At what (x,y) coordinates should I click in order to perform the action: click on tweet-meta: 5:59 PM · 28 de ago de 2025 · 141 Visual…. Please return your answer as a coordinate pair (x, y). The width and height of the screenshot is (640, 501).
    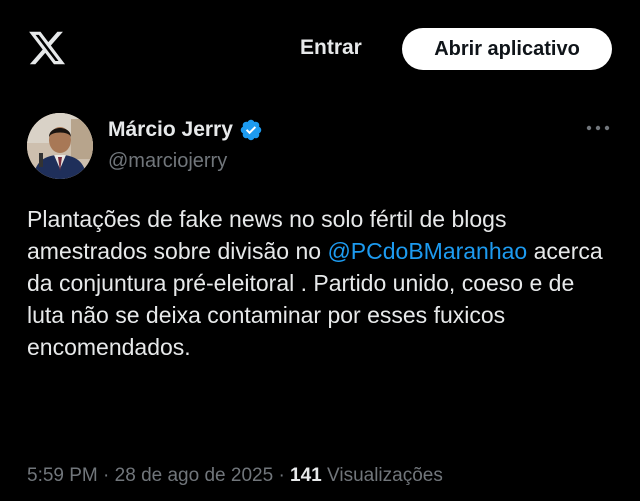
    Looking at the image, I should click on (235, 476).